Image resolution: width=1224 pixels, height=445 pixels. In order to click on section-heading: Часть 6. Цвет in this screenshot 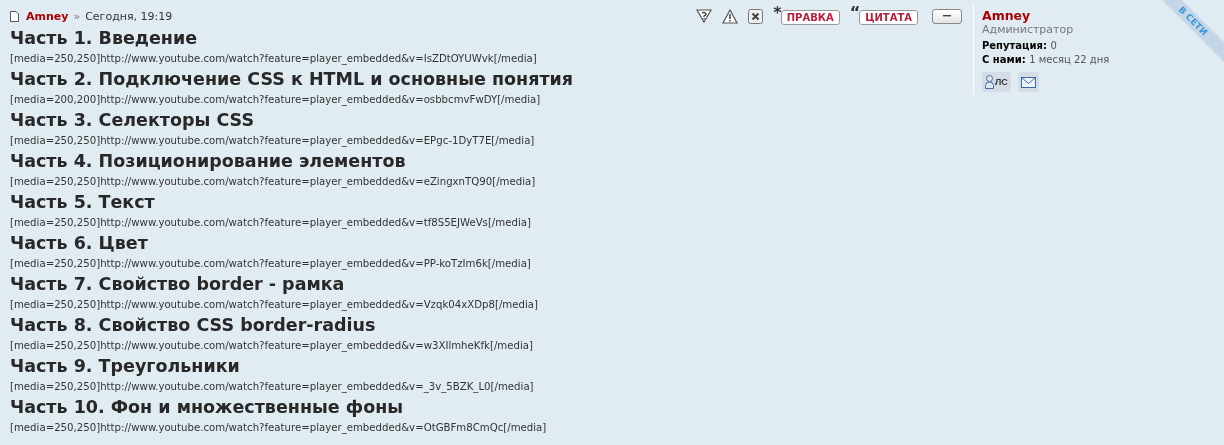, I will do `click(79, 243)`.